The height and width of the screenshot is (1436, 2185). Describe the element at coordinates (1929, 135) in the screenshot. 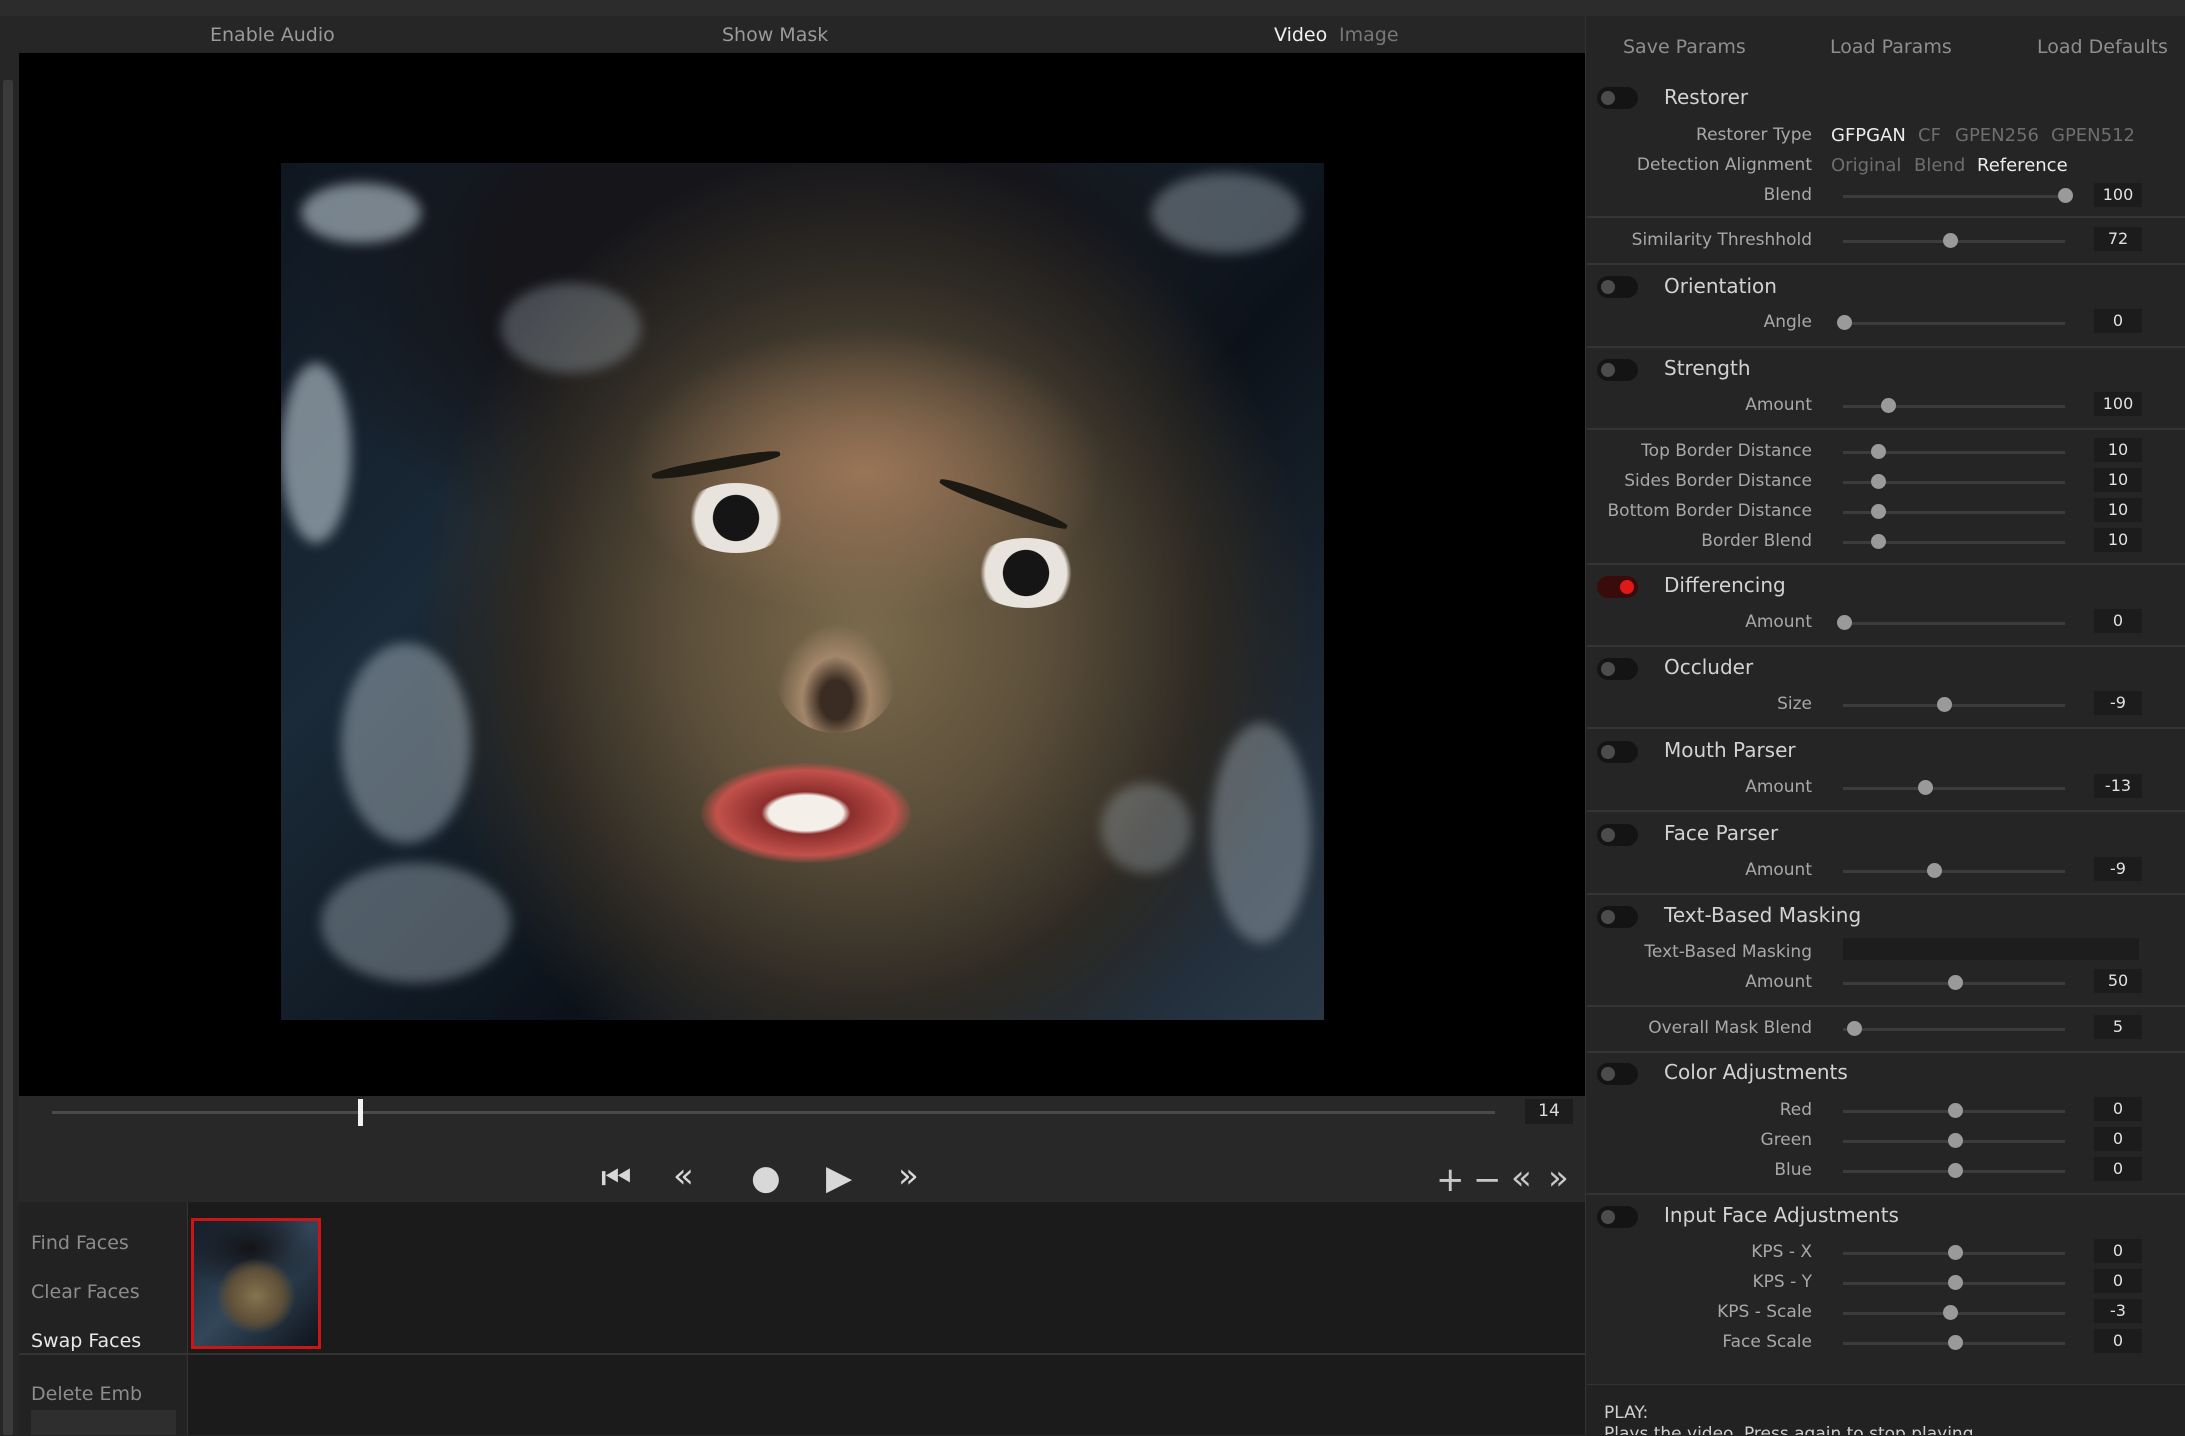

I see `restorer-type-cf: CF` at that location.